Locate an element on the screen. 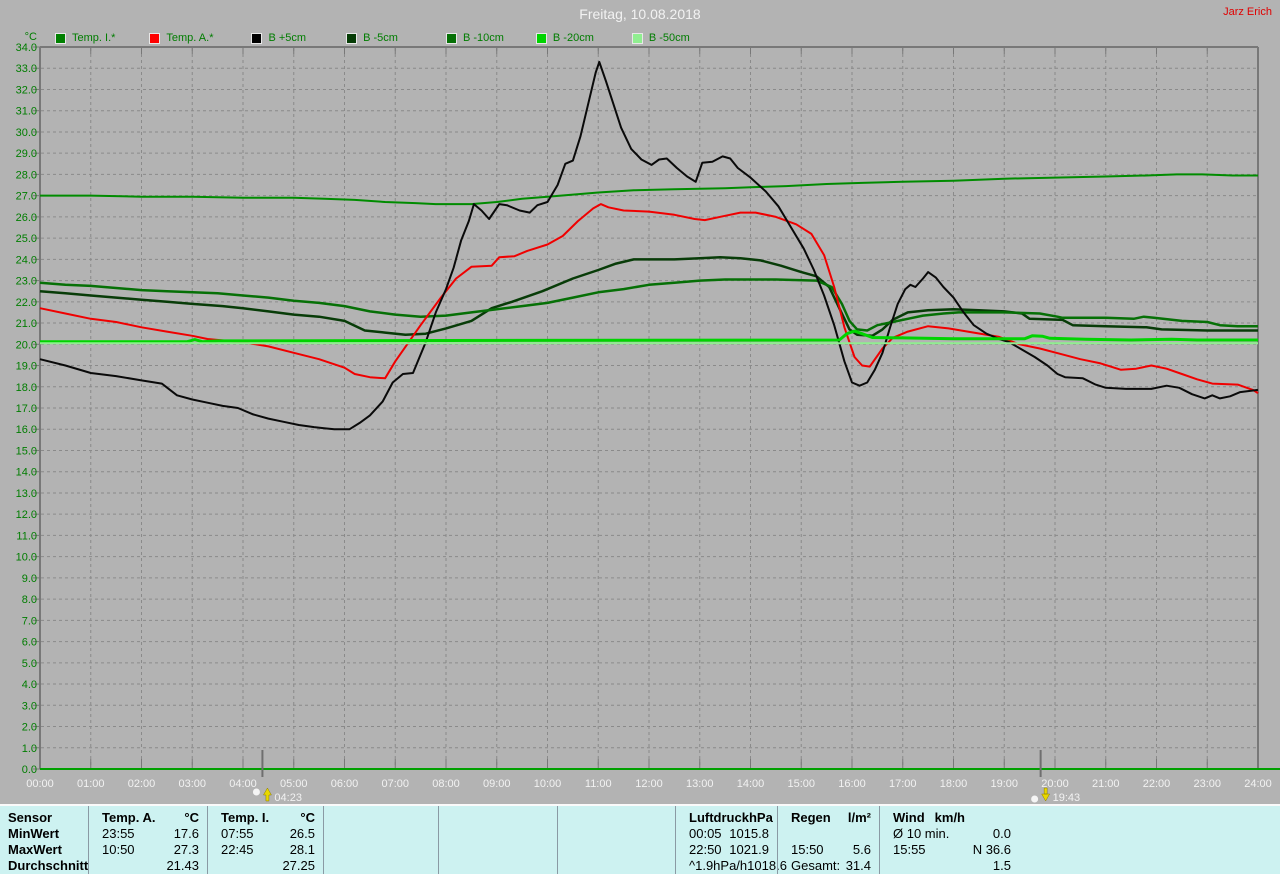 The width and height of the screenshot is (1280, 874). x-tick-label: 01:00 is located at coordinates (91, 784).